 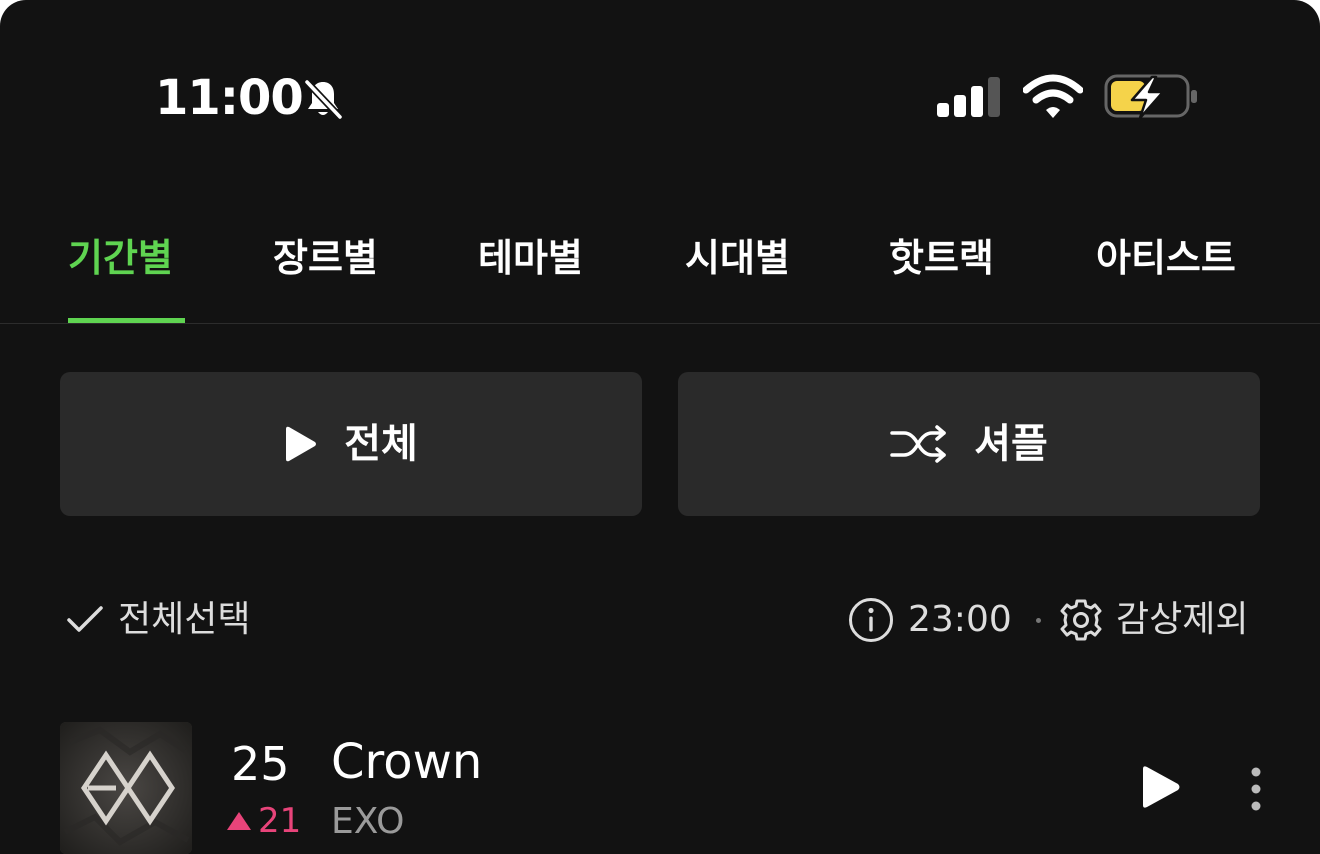 What do you see at coordinates (941, 258) in the screenshot?
I see `tab-hot-track: 핫트랙` at bounding box center [941, 258].